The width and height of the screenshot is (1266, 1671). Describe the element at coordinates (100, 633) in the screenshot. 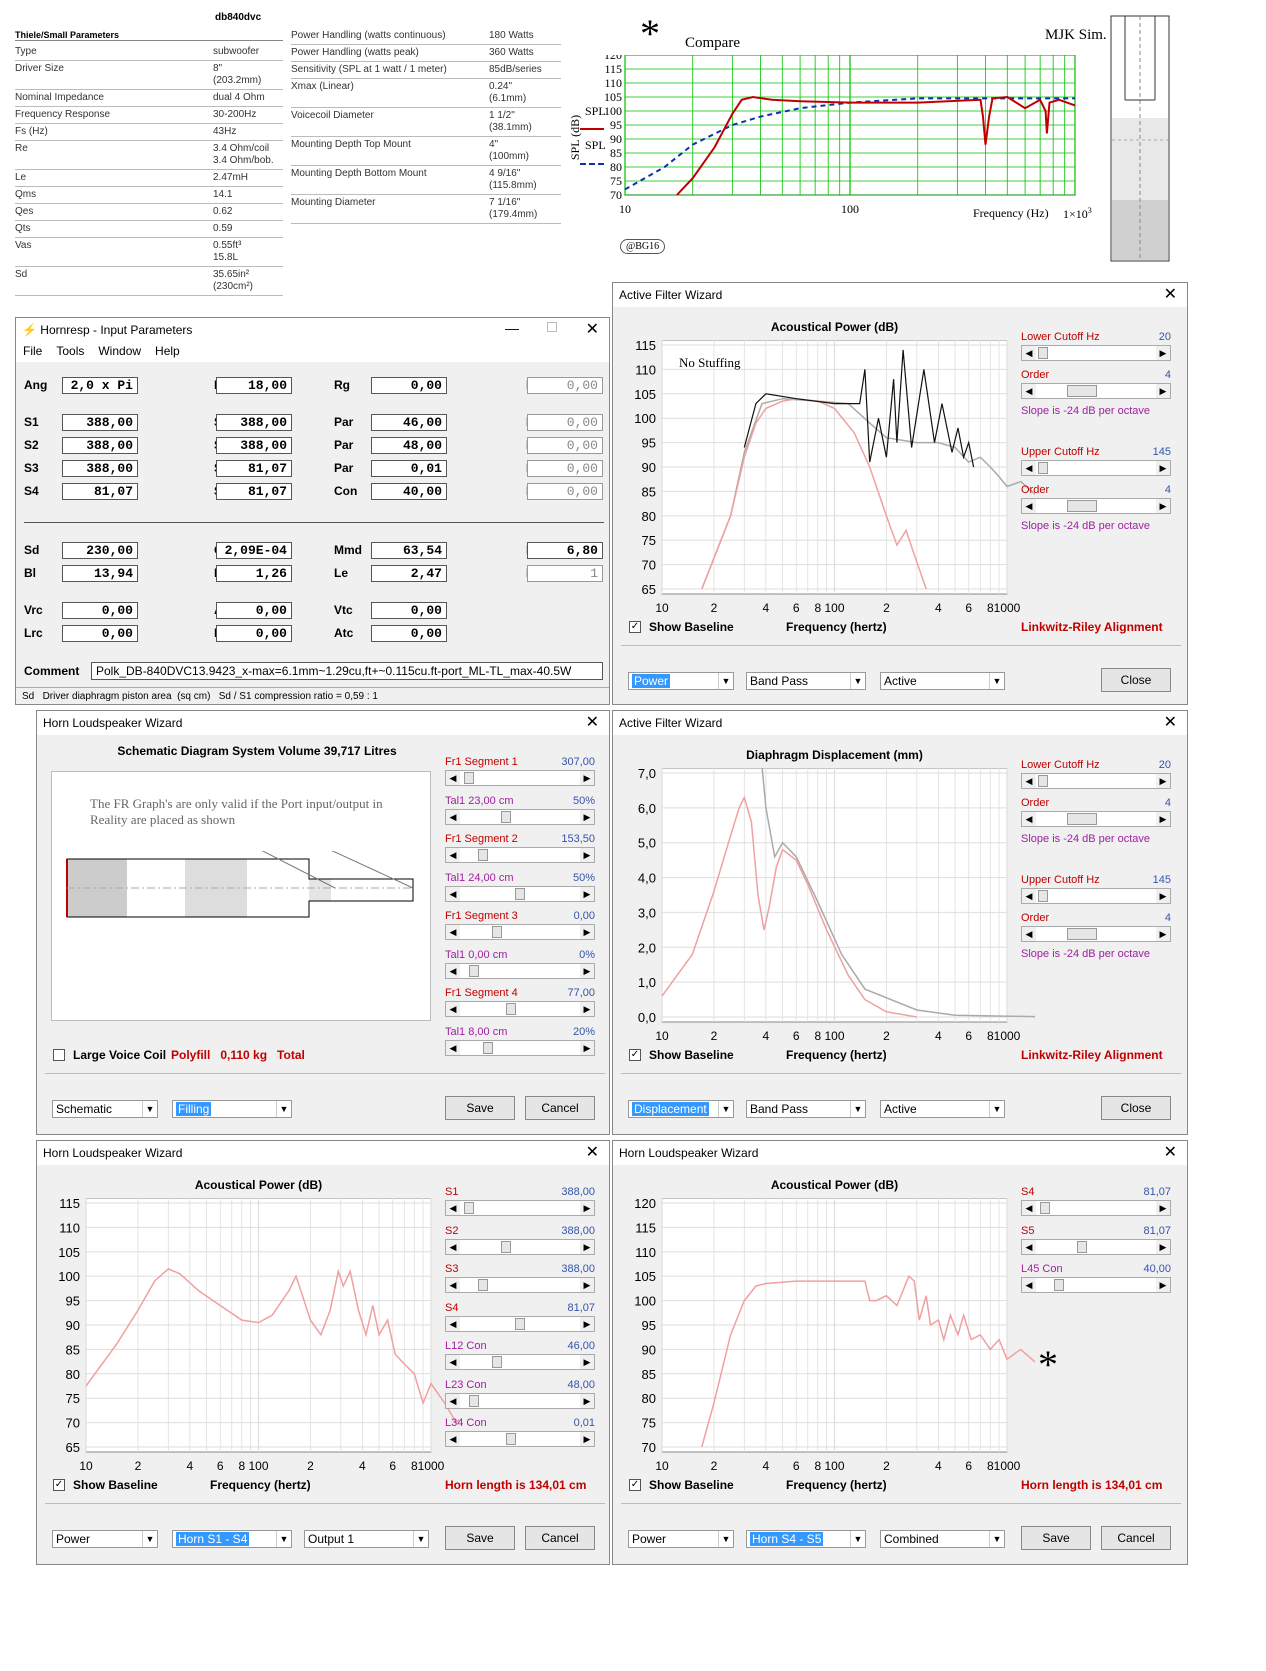

I see `param-field-lrc: 0,00` at that location.